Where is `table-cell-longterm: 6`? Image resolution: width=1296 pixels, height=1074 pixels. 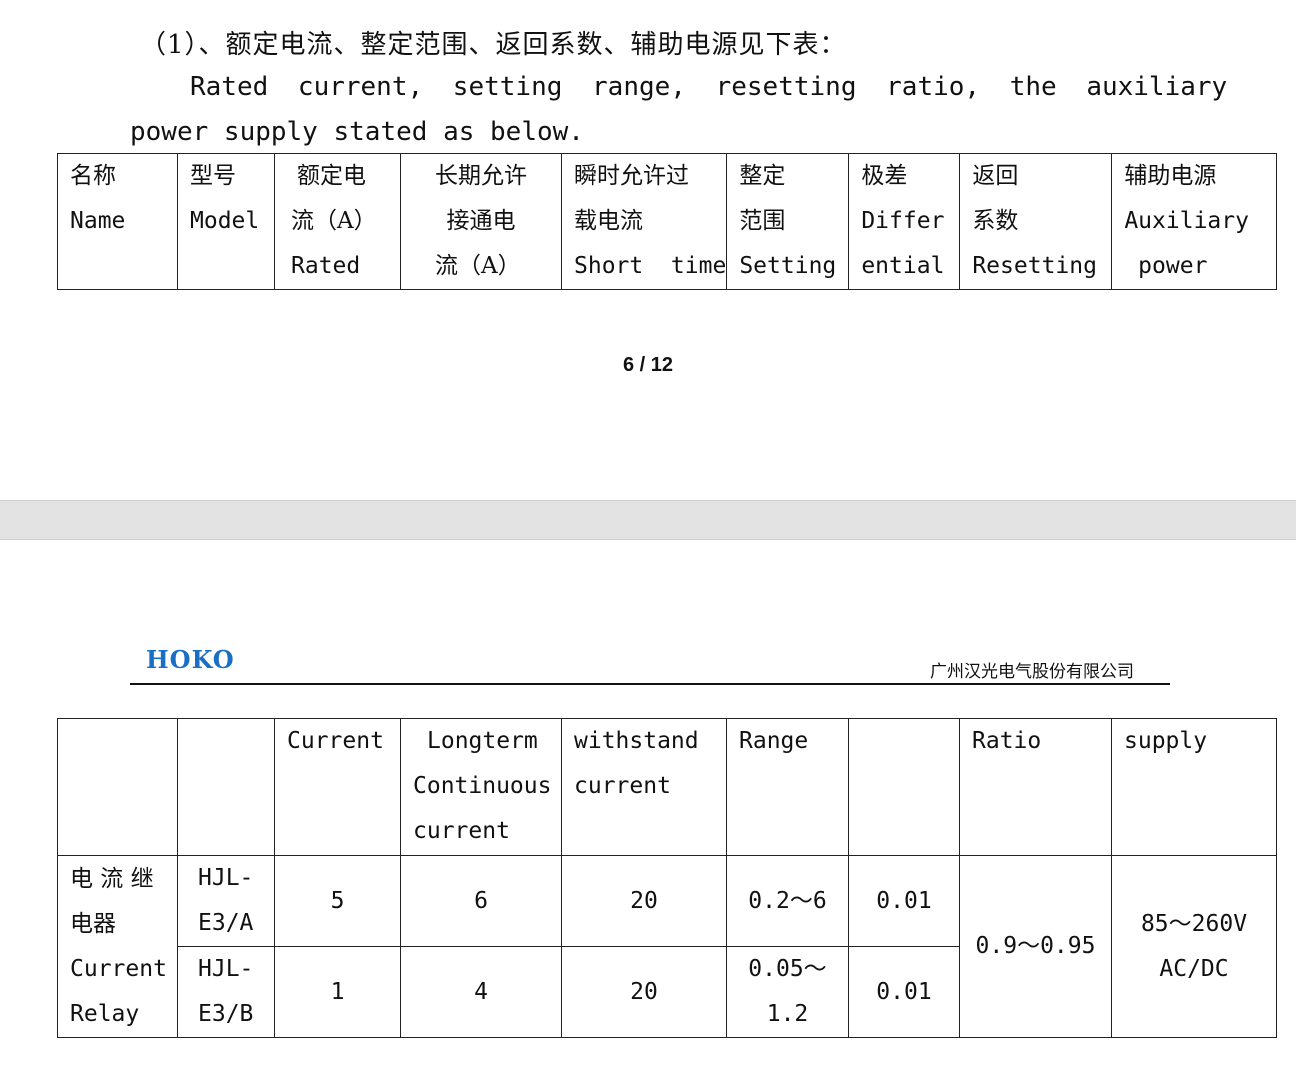
table-cell-longterm: 6 is located at coordinates (481, 901).